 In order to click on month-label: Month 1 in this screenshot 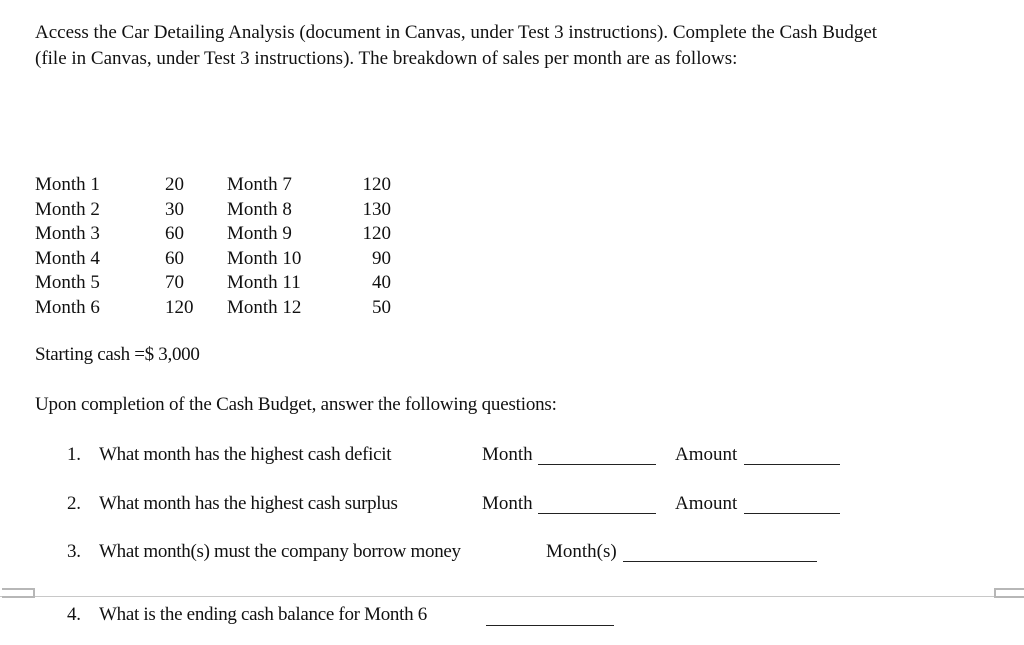, I will do `click(67, 184)`.